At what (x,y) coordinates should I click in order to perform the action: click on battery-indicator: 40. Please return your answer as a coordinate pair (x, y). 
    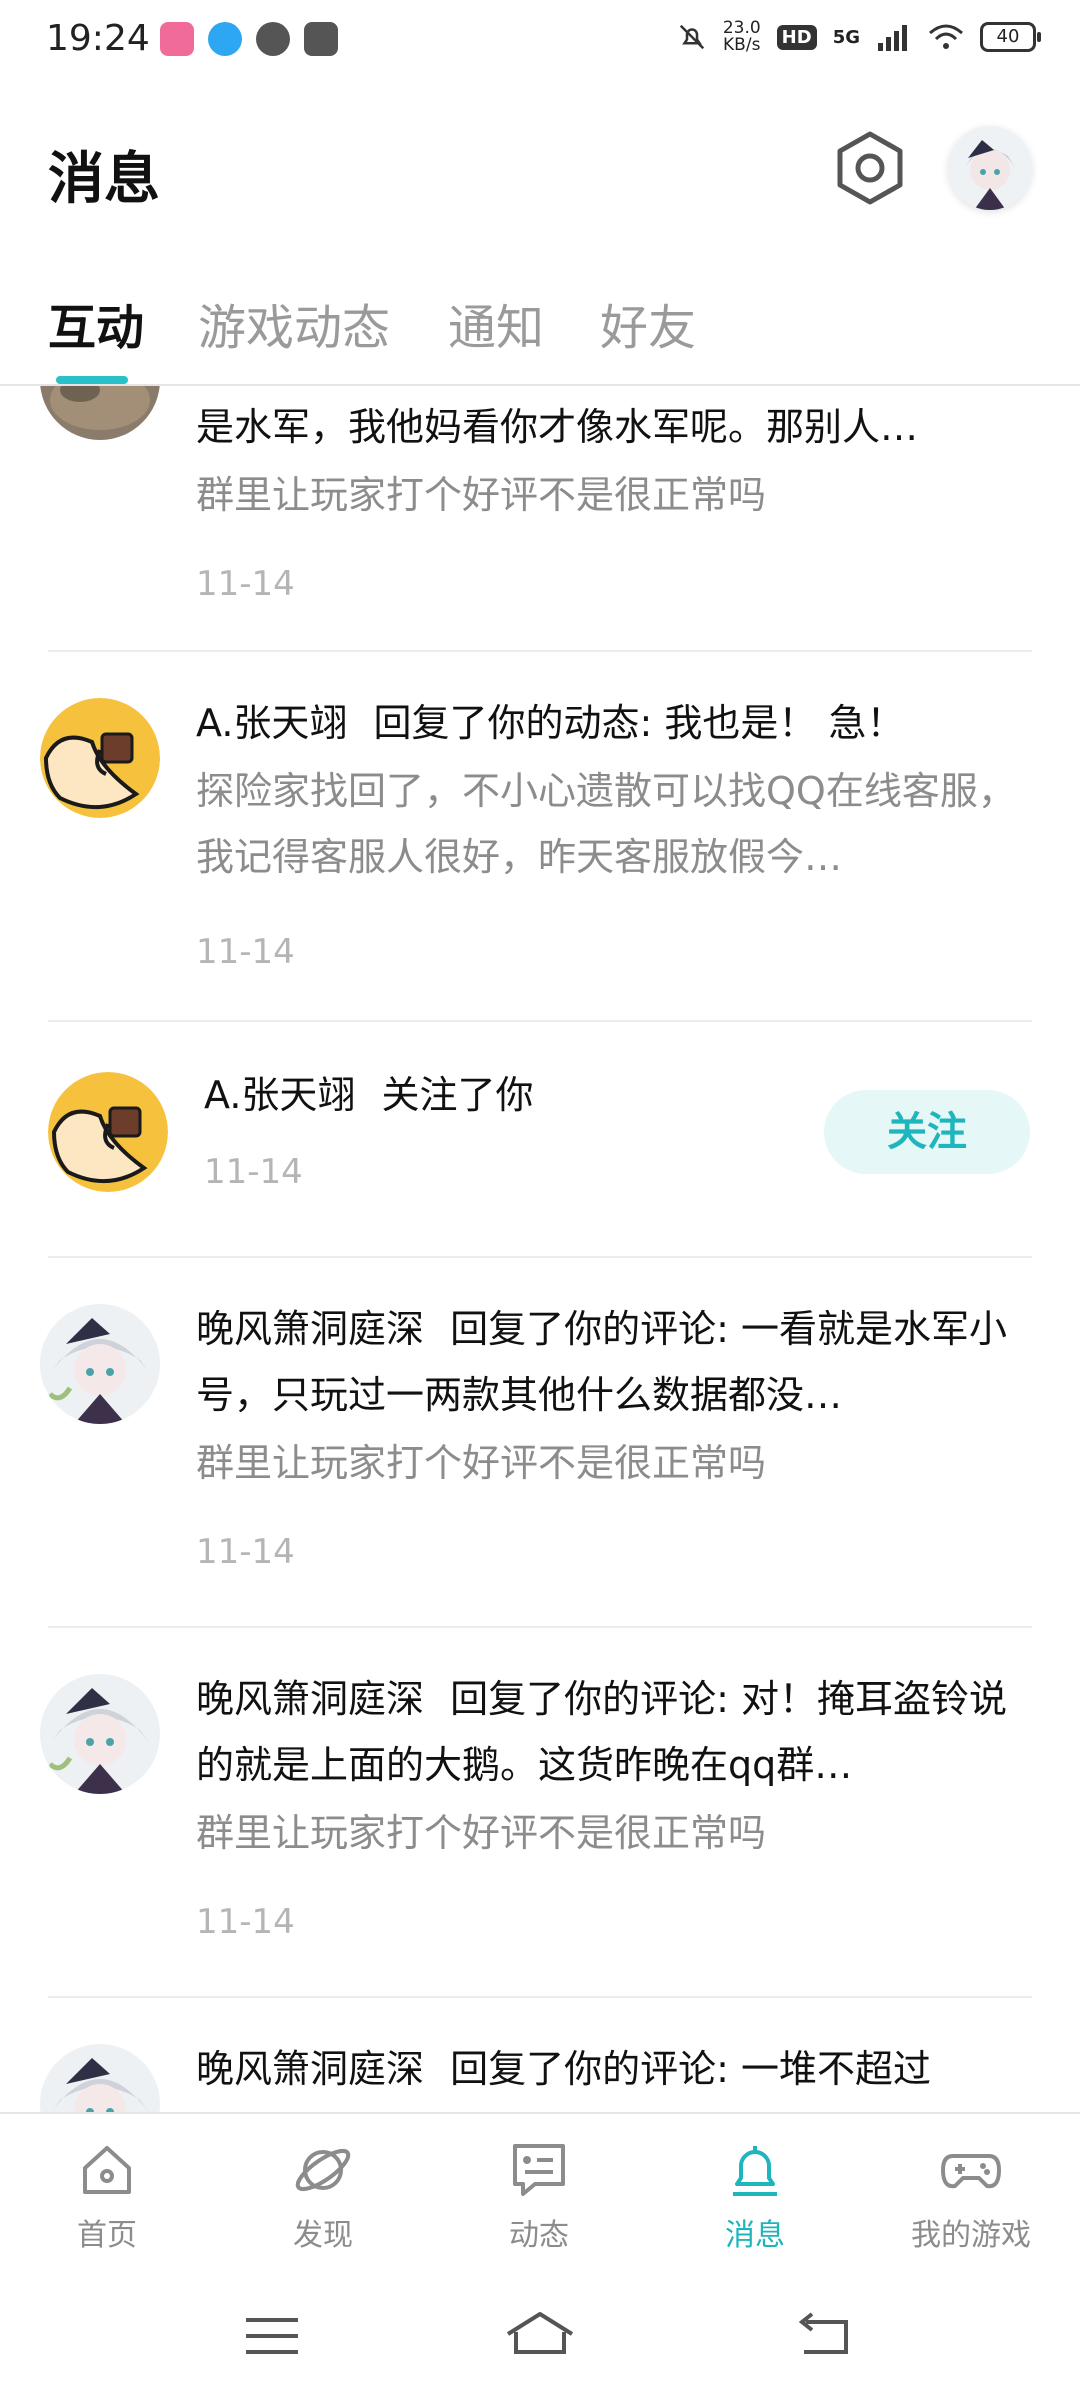
    Looking at the image, I should click on (1010, 37).